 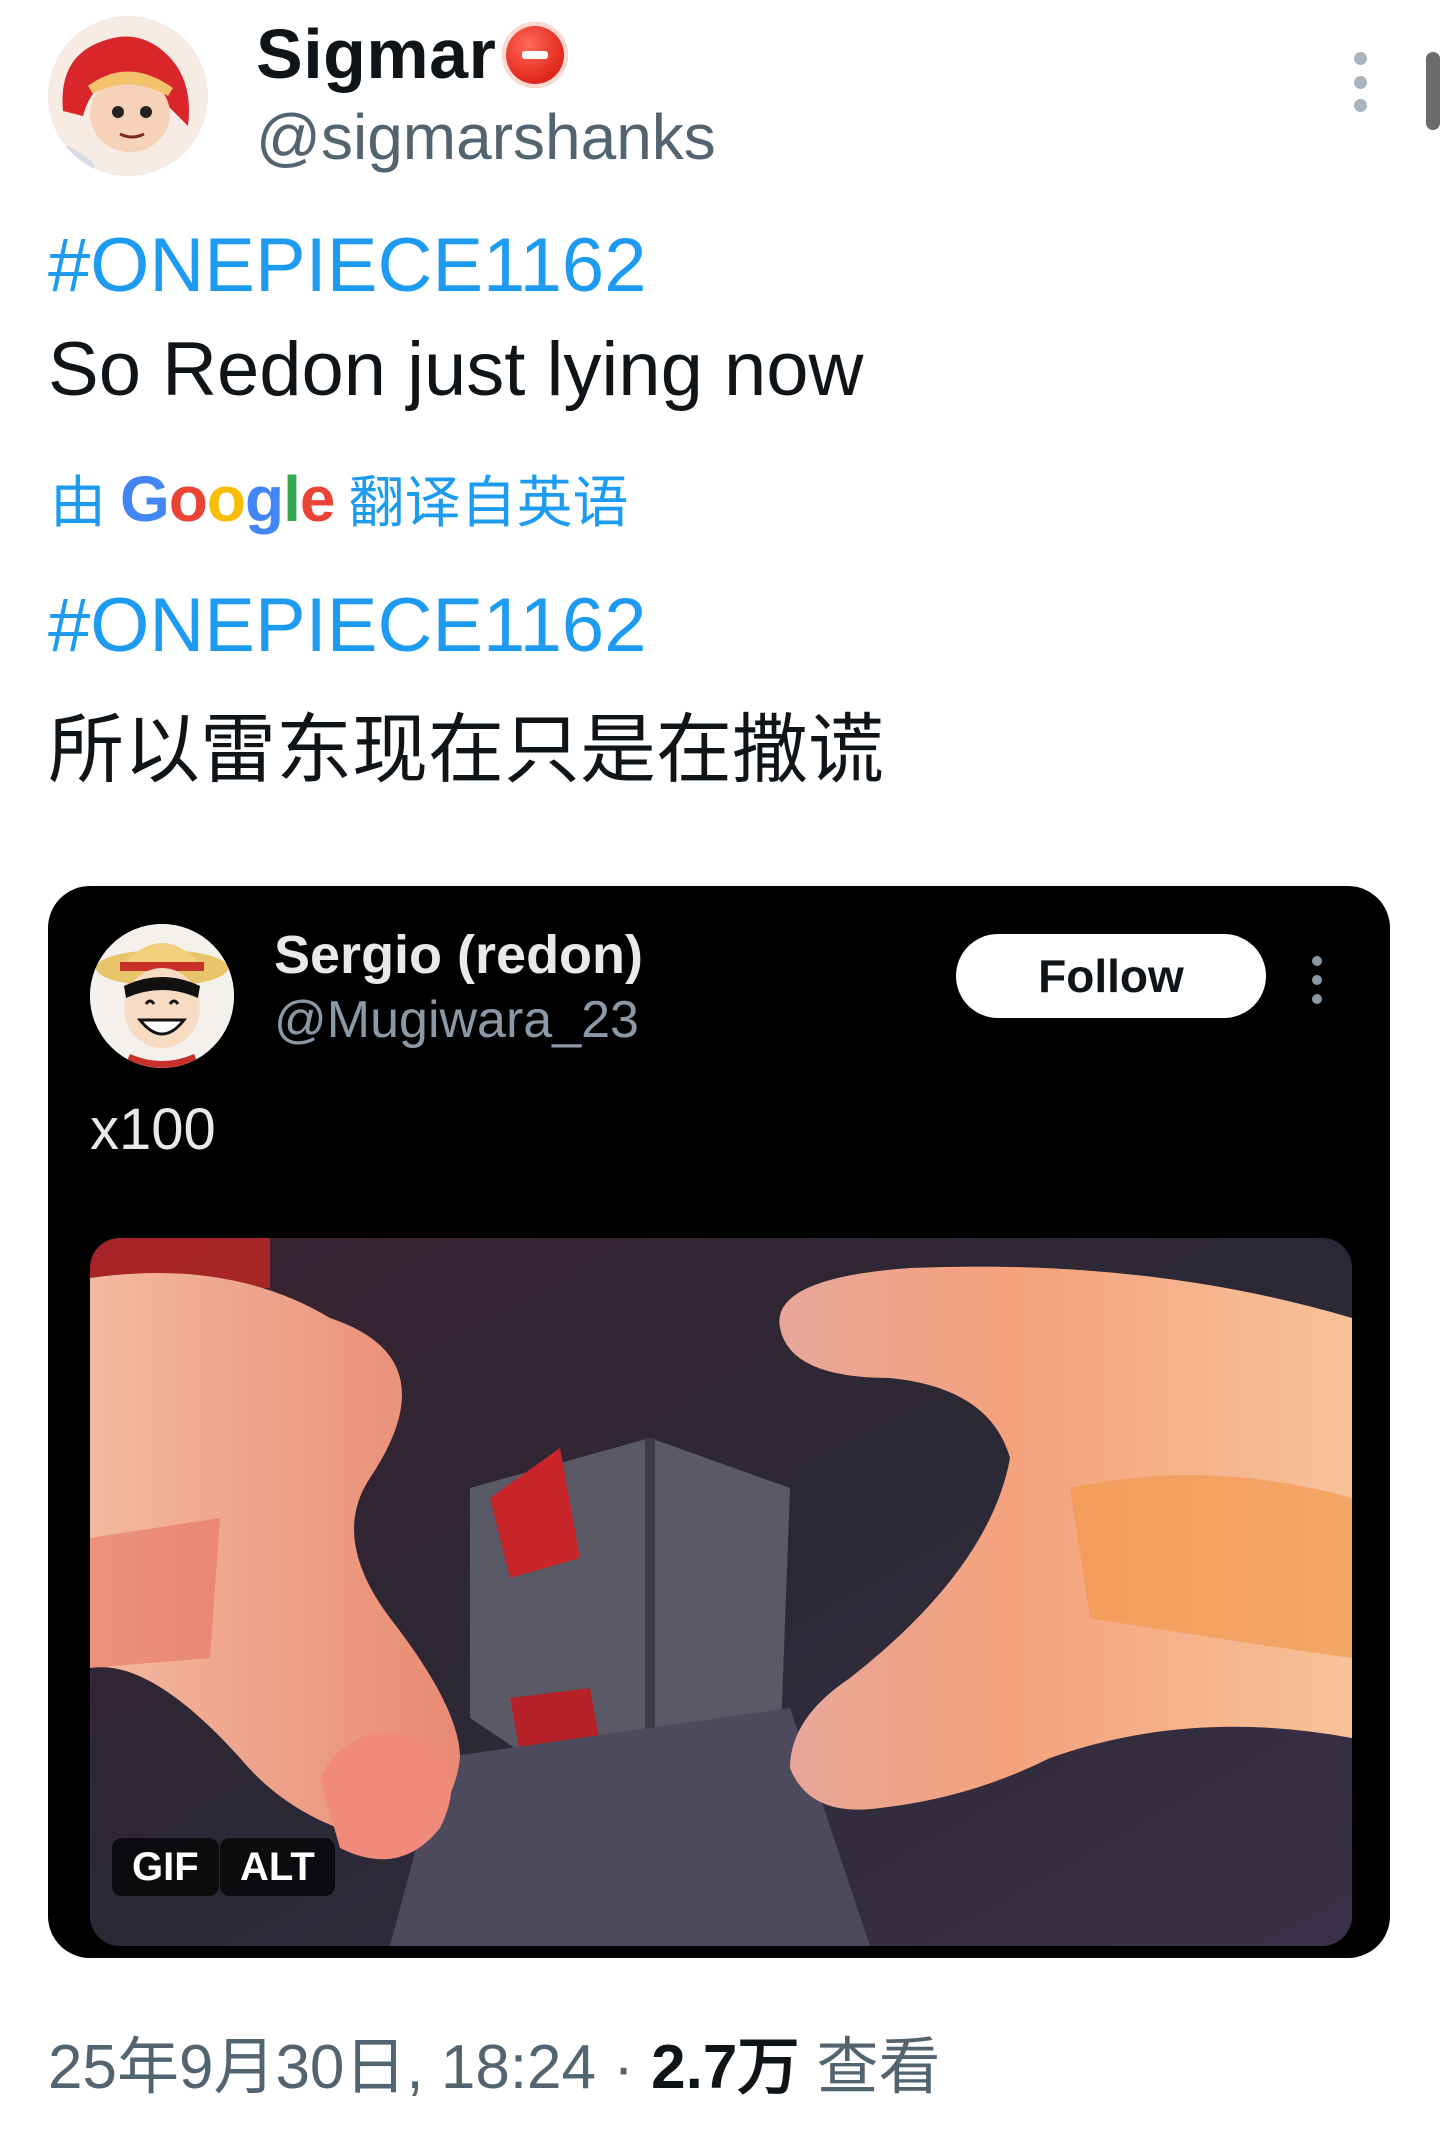 I want to click on more-vertical-icon, so click(x=1360, y=82).